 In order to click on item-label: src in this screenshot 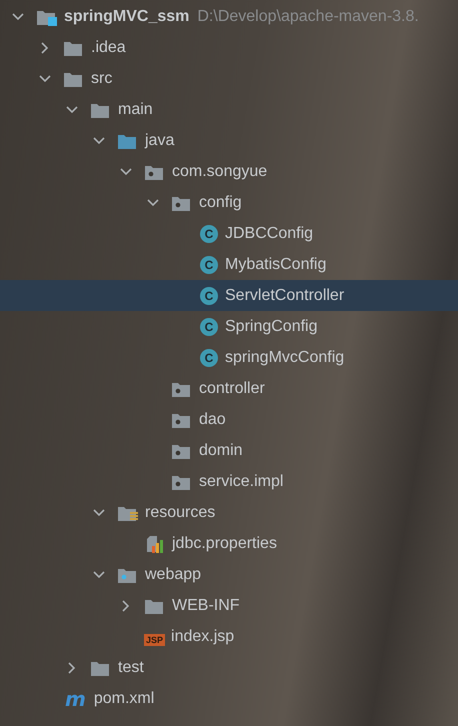, I will do `click(101, 79)`.